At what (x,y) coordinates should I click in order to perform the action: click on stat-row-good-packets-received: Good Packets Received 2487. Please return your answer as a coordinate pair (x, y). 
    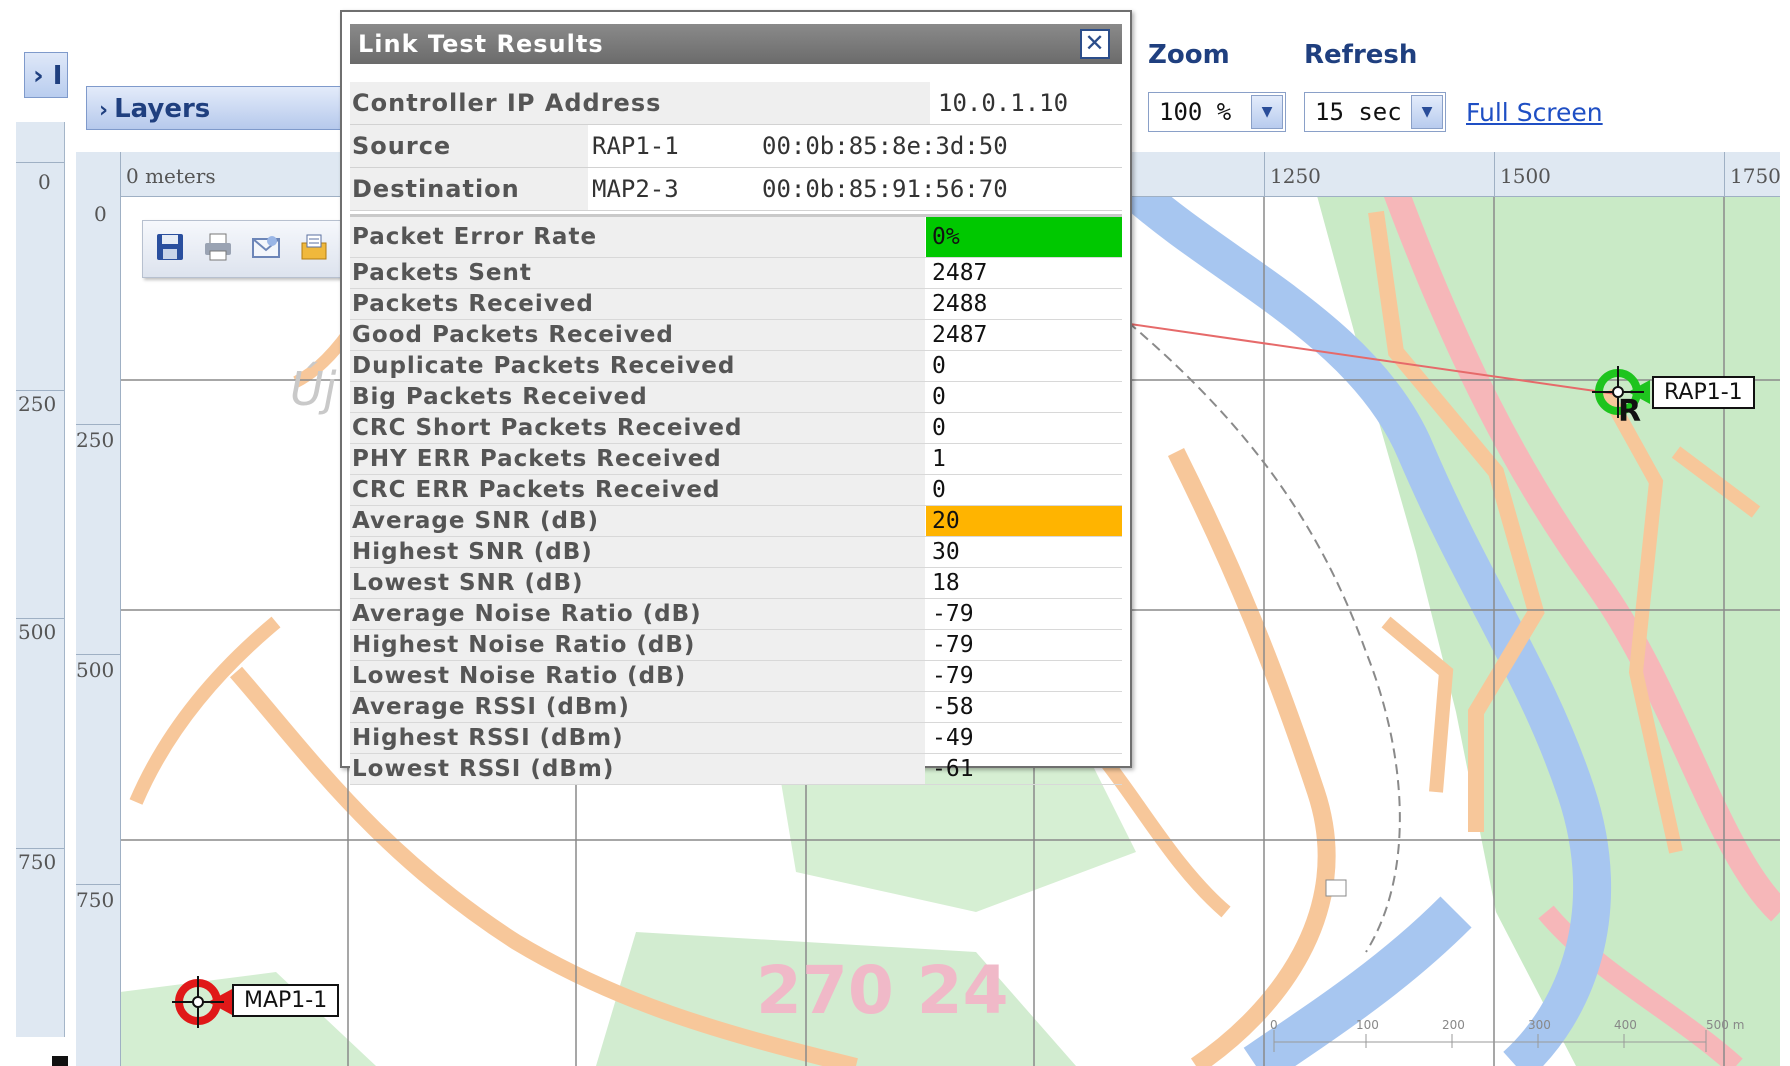
    Looking at the image, I should click on (736, 335).